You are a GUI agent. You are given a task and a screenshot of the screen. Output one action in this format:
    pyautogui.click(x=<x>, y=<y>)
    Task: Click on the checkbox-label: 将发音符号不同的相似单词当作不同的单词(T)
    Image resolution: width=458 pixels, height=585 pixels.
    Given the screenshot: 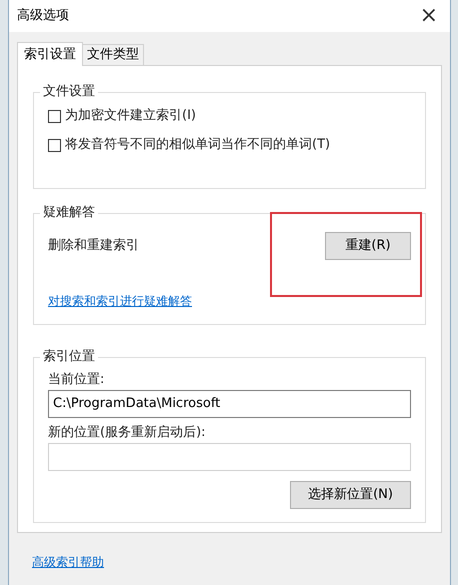 What is the action you would take?
    pyautogui.click(x=197, y=145)
    